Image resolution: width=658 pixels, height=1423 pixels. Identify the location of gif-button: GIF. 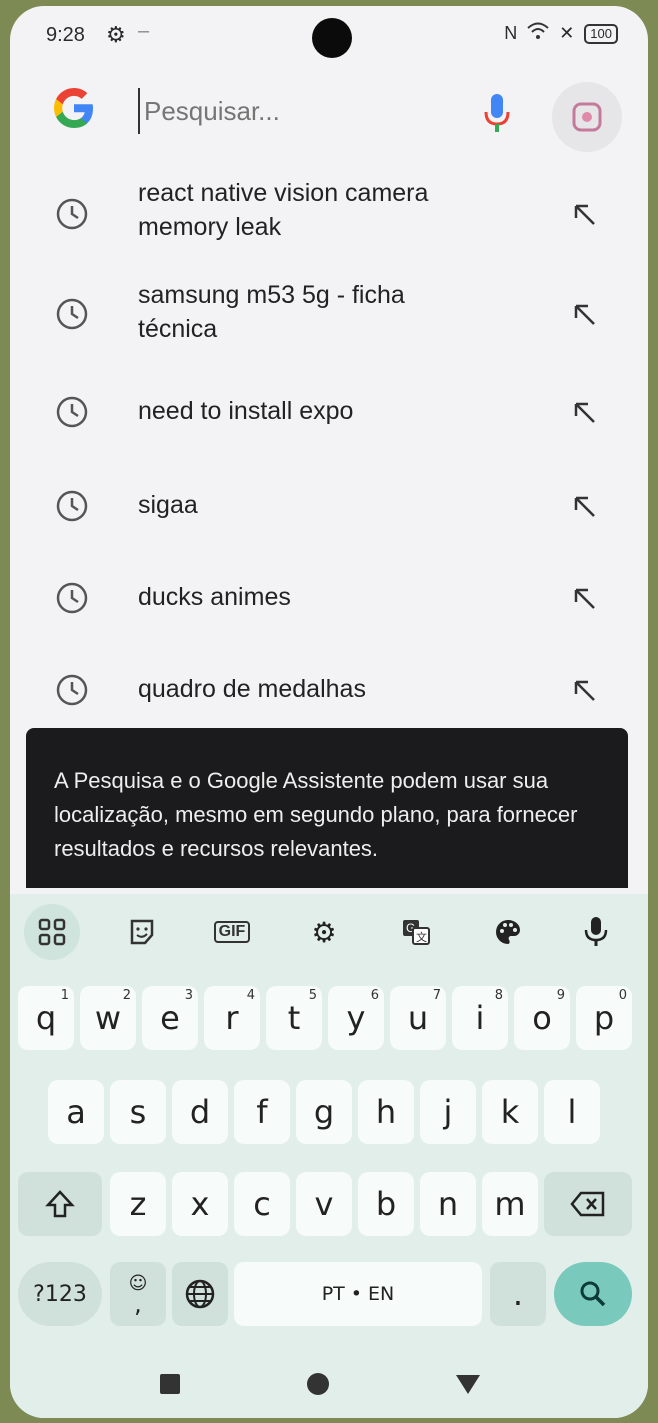
(232, 932).